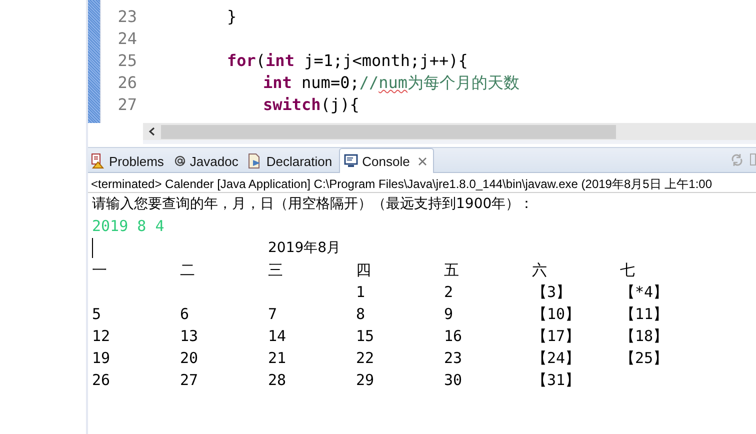 This screenshot has width=756, height=434. I want to click on view-tab: Console, so click(386, 160).